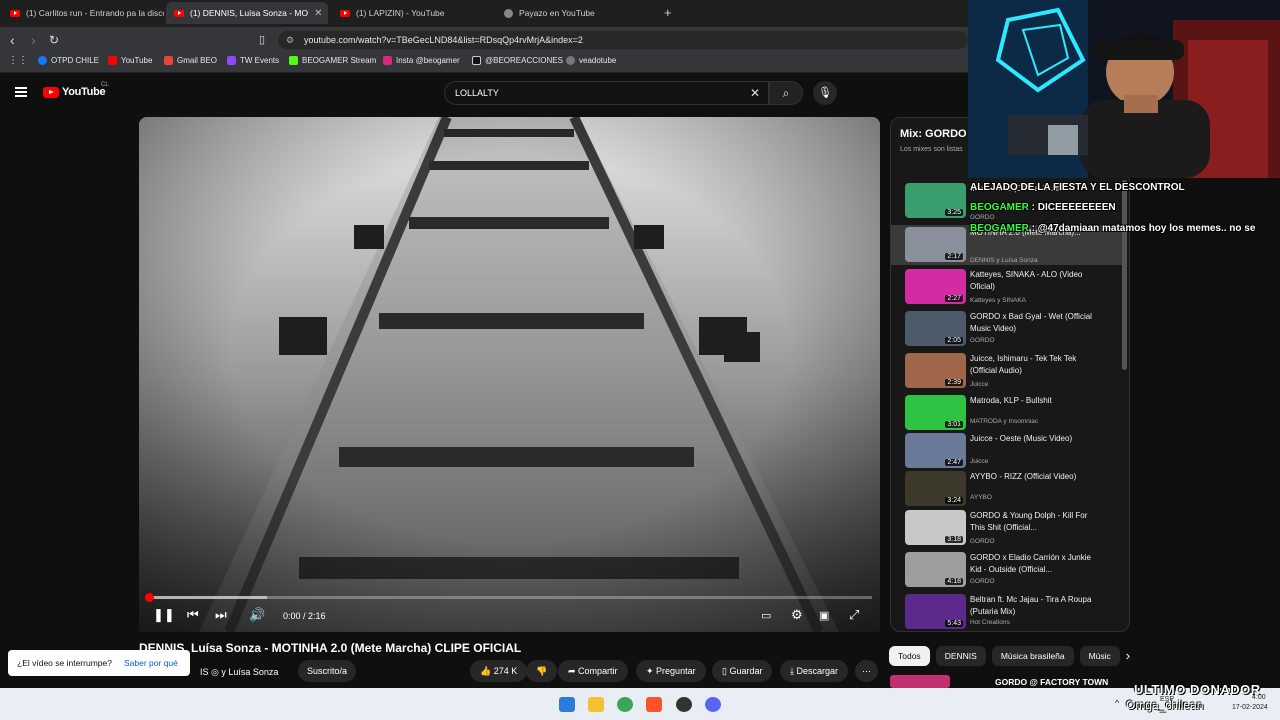 This screenshot has height=720, width=1280. Describe the element at coordinates (193, 615) in the screenshot. I see `previous-icon: ⏮` at that location.